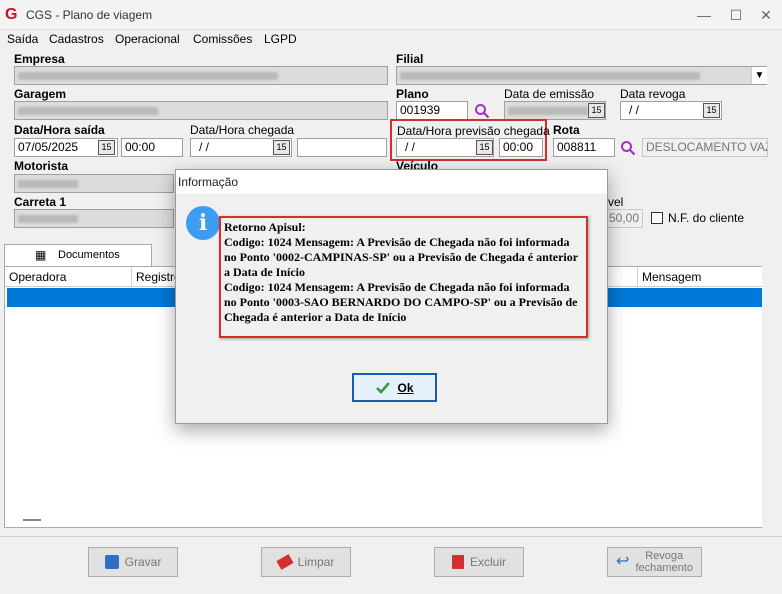  I want to click on vertical-scrollbar, so click(766, 397).